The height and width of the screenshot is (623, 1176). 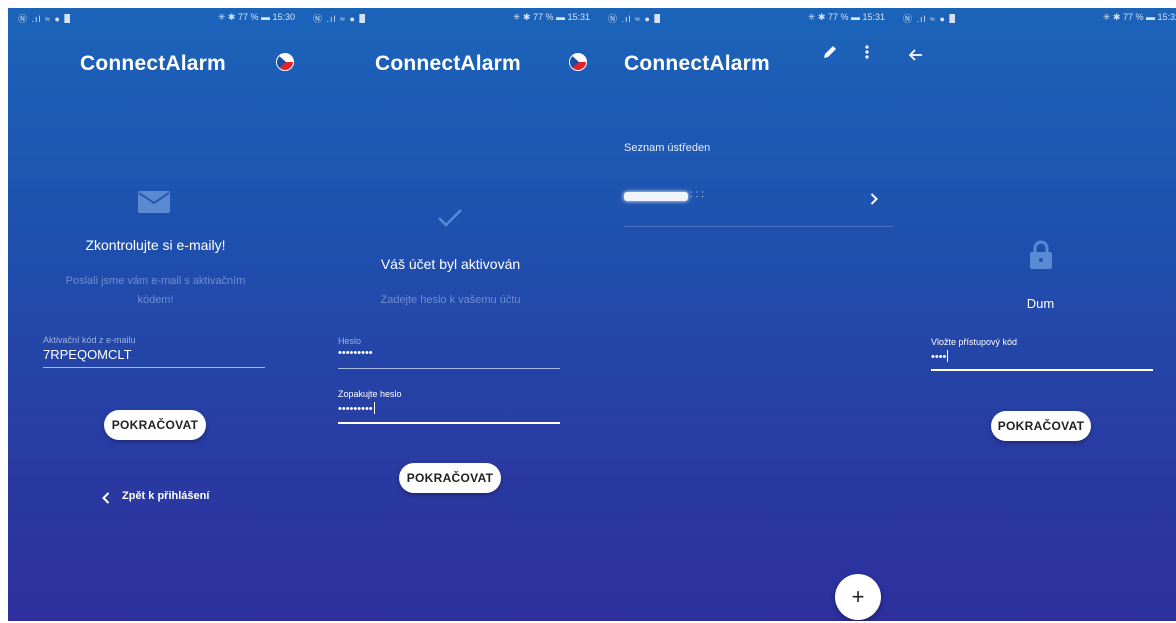 What do you see at coordinates (154, 367) in the screenshot?
I see `activation-code-underline` at bounding box center [154, 367].